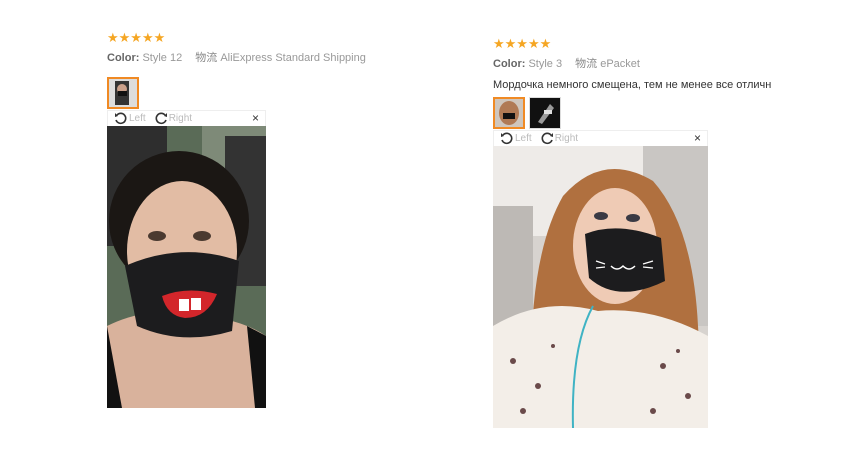 The height and width of the screenshot is (475, 850). What do you see at coordinates (162, 58) in the screenshot?
I see `color-value: Style 12` at bounding box center [162, 58].